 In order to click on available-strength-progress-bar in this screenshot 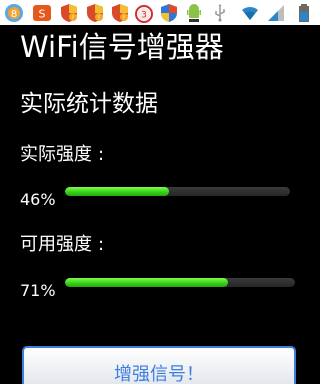, I will do `click(180, 282)`.